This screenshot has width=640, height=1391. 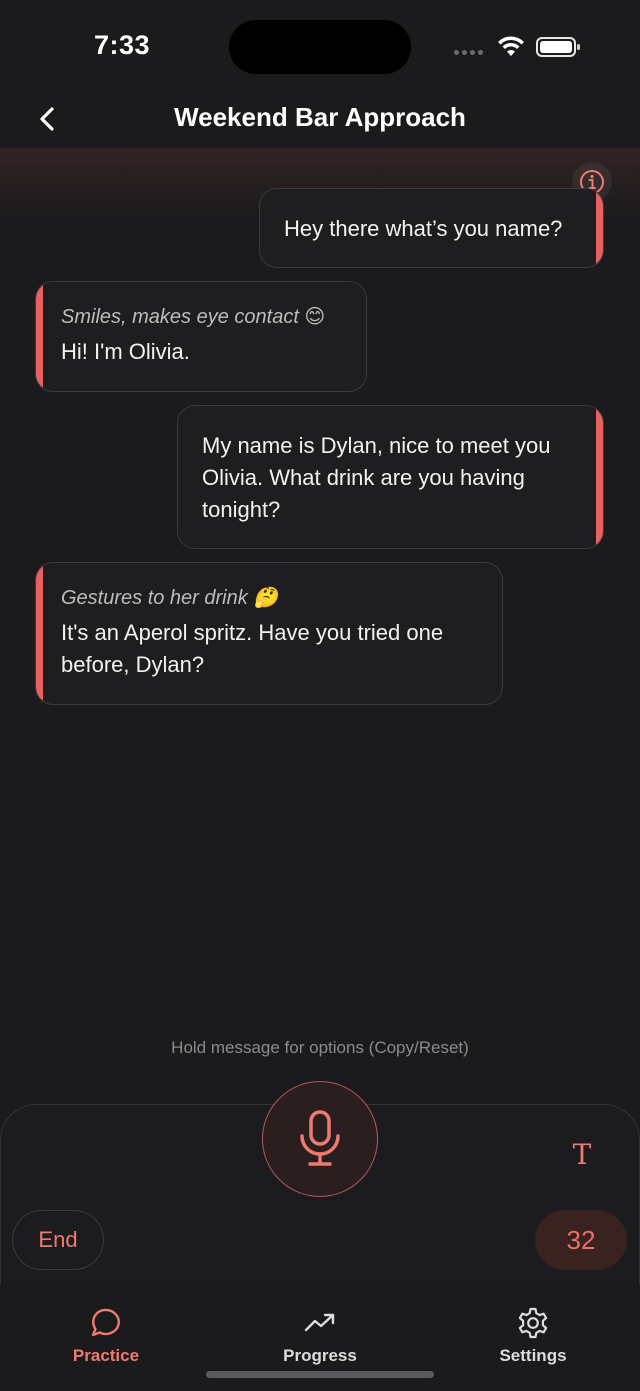 I want to click on mic-button, so click(x=320, y=1139).